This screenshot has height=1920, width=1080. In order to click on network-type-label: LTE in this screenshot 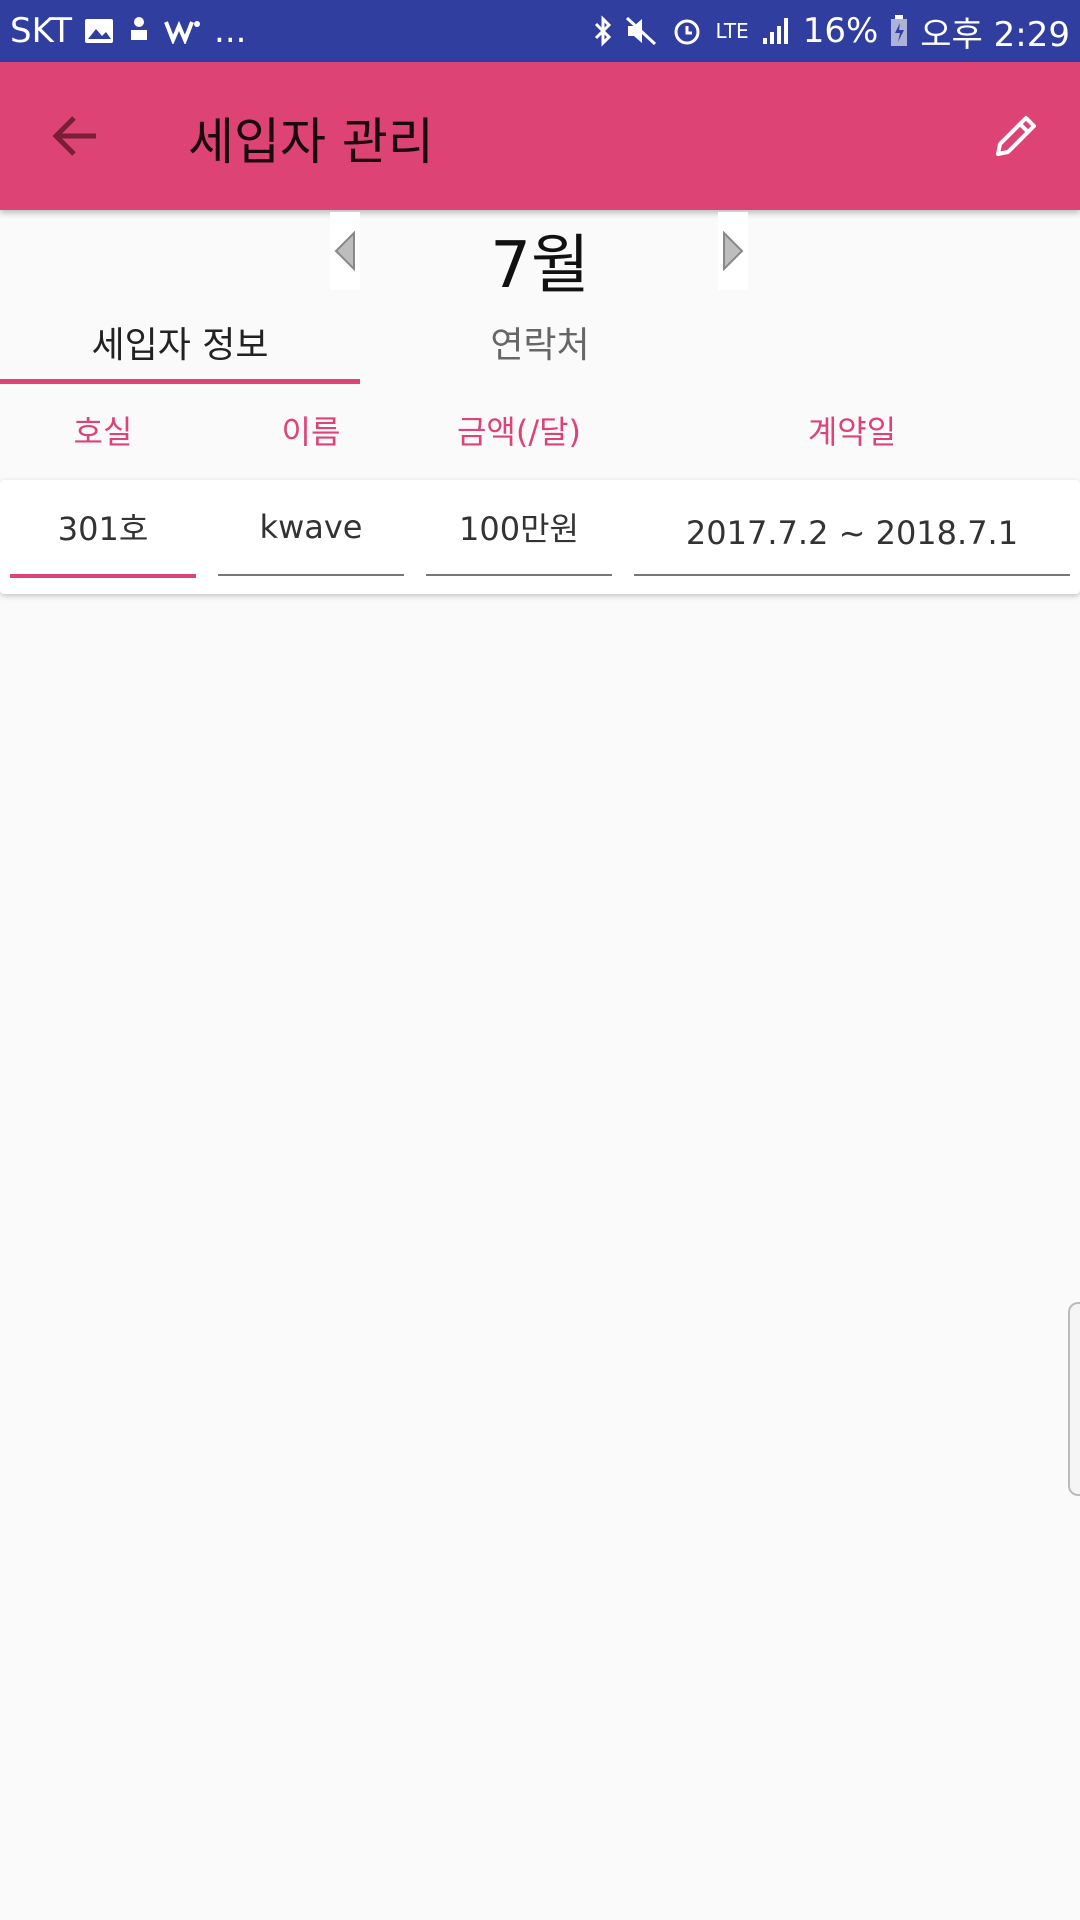, I will do `click(732, 31)`.